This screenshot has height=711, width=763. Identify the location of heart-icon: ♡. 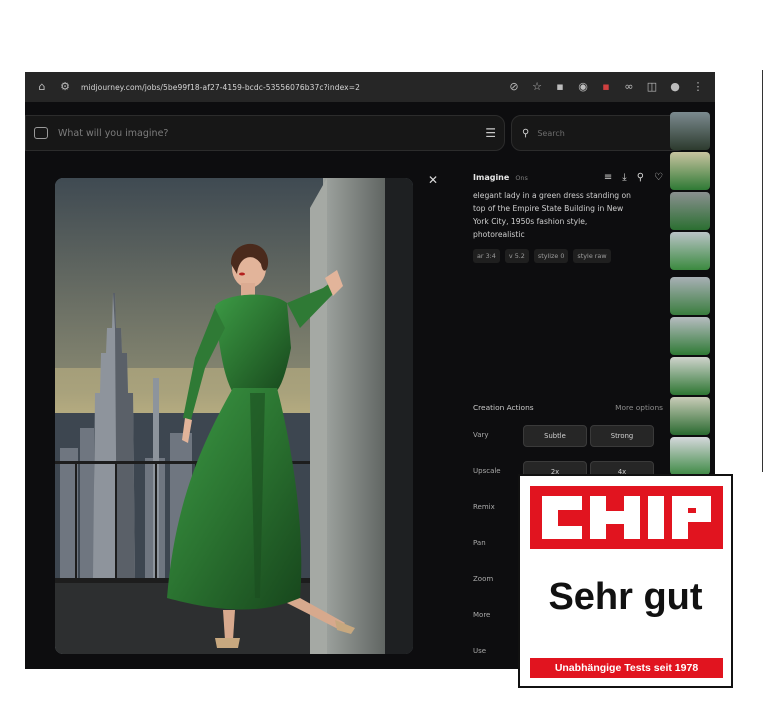
(658, 177).